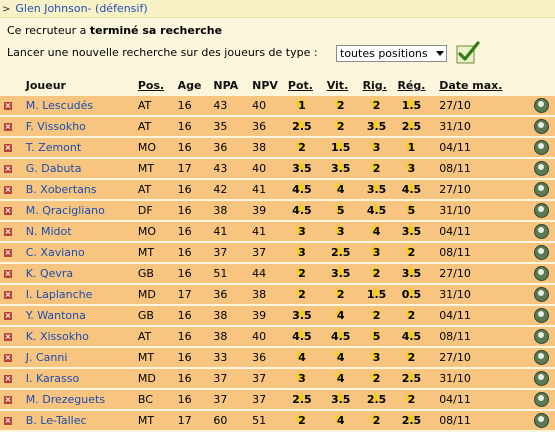 Image resolution: width=555 pixels, height=432 pixels. What do you see at coordinates (65, 210) in the screenshot?
I see `player-name-link: M. Qracigliano` at bounding box center [65, 210].